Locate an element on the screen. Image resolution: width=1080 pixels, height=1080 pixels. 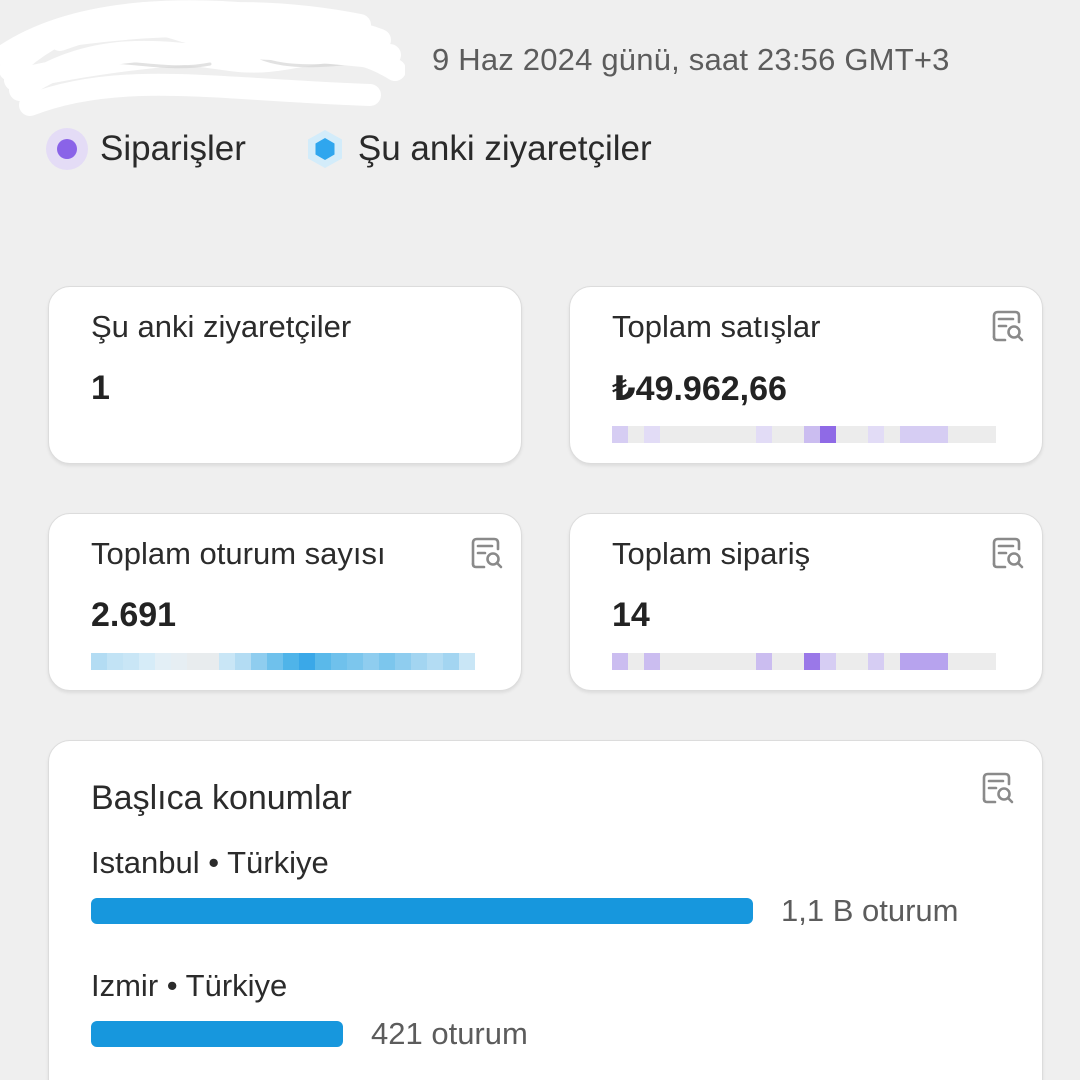
orders-sparkline is located at coordinates (804, 661).